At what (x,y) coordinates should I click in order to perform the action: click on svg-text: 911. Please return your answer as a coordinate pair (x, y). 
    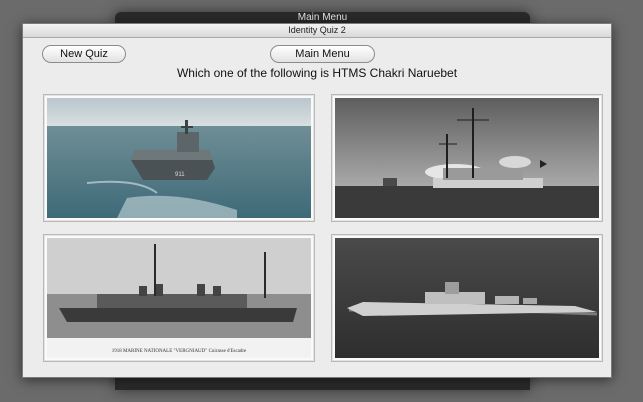
    Looking at the image, I should click on (180, 175).